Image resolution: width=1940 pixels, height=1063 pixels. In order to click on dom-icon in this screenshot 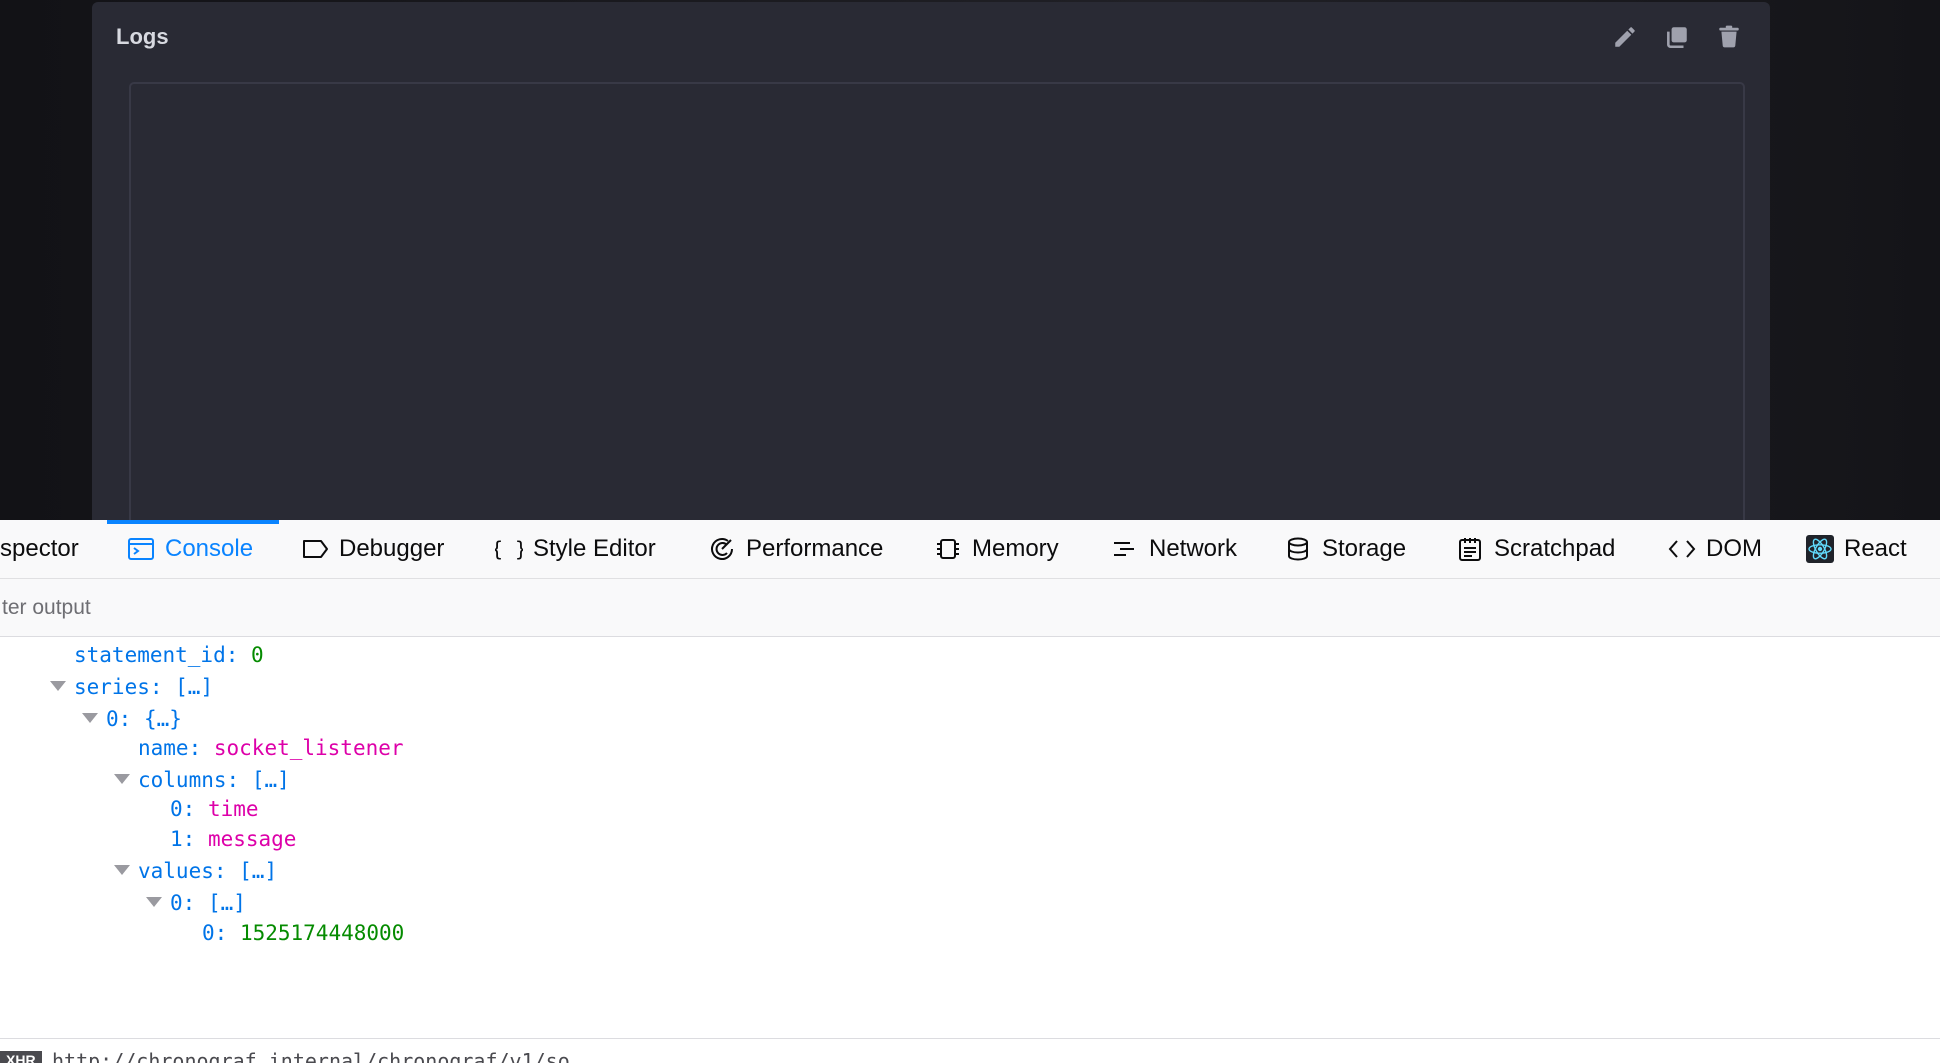, I will do `click(1682, 549)`.